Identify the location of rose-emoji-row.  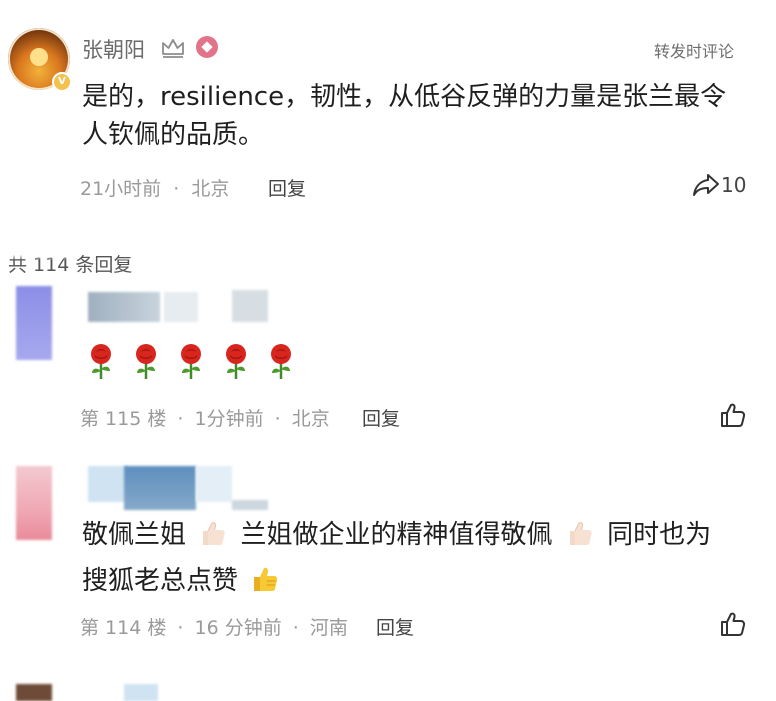
(200, 364).